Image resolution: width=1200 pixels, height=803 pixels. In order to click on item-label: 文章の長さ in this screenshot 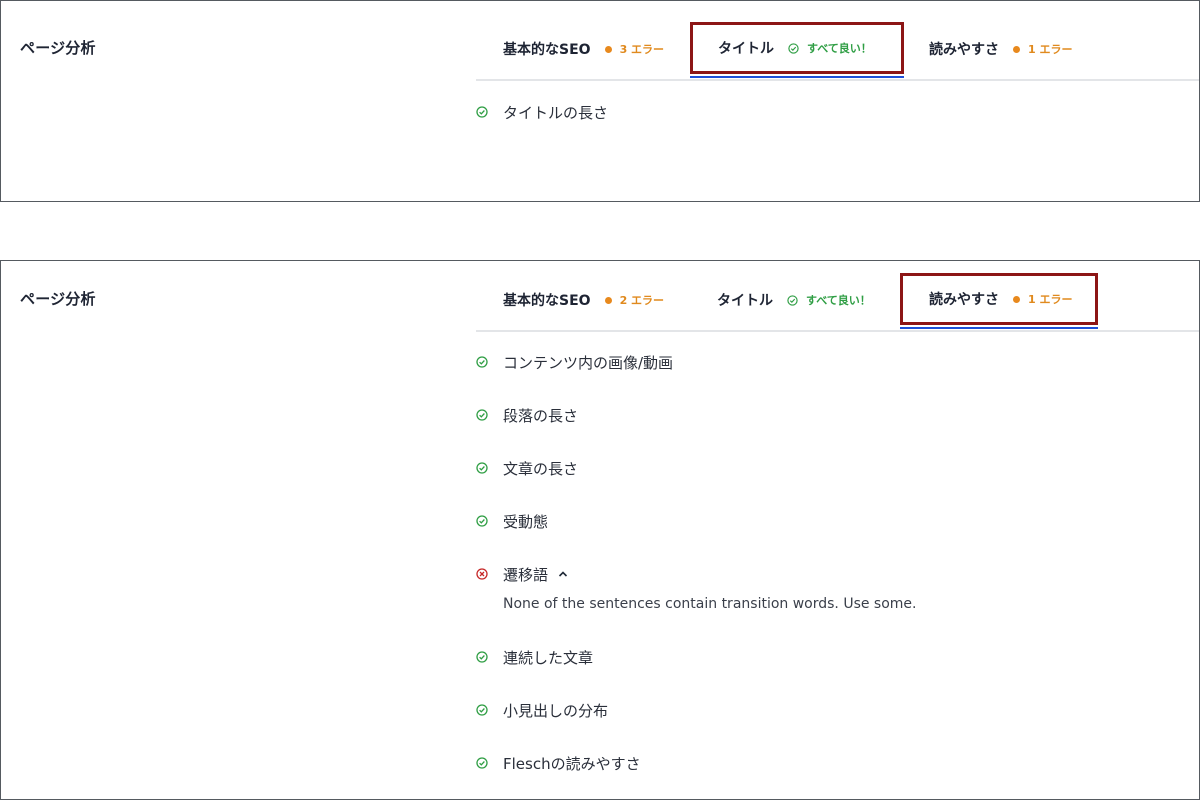, I will do `click(541, 468)`.